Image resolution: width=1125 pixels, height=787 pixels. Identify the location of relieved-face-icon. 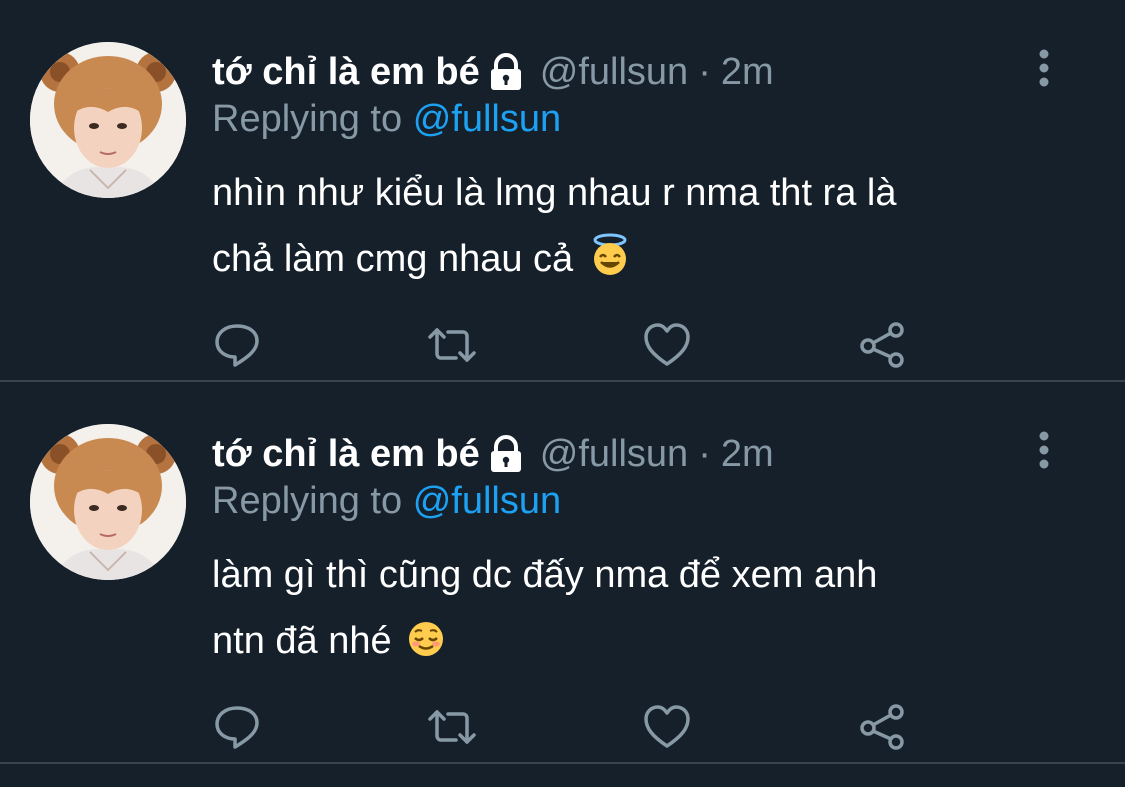
(426, 647).